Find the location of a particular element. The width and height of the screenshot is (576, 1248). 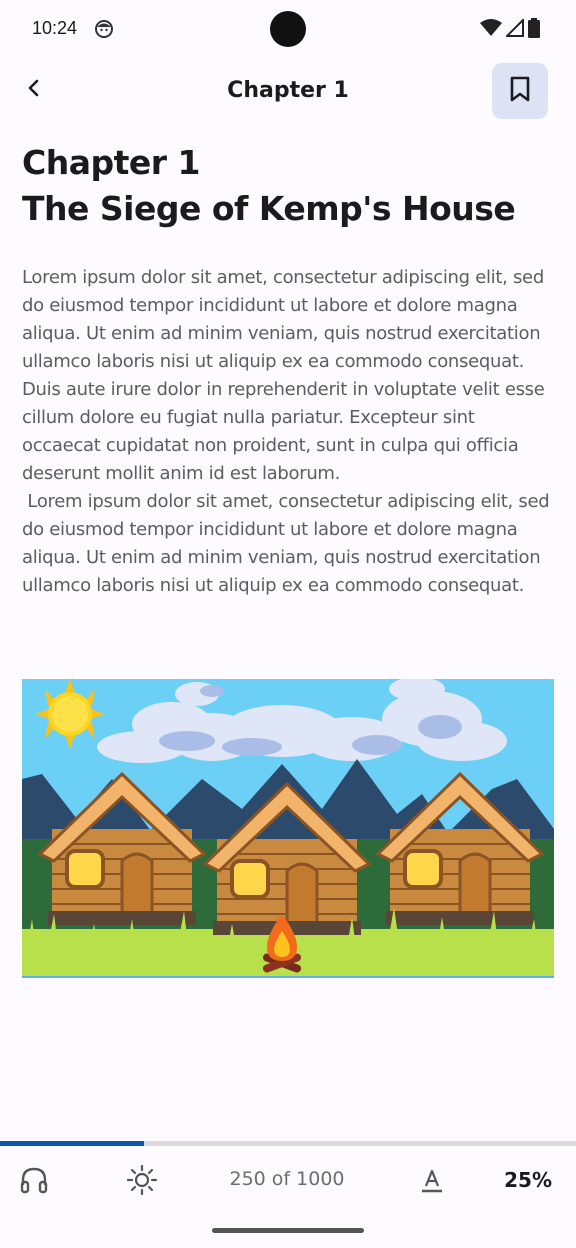

signal-icon is located at coordinates (514, 29).